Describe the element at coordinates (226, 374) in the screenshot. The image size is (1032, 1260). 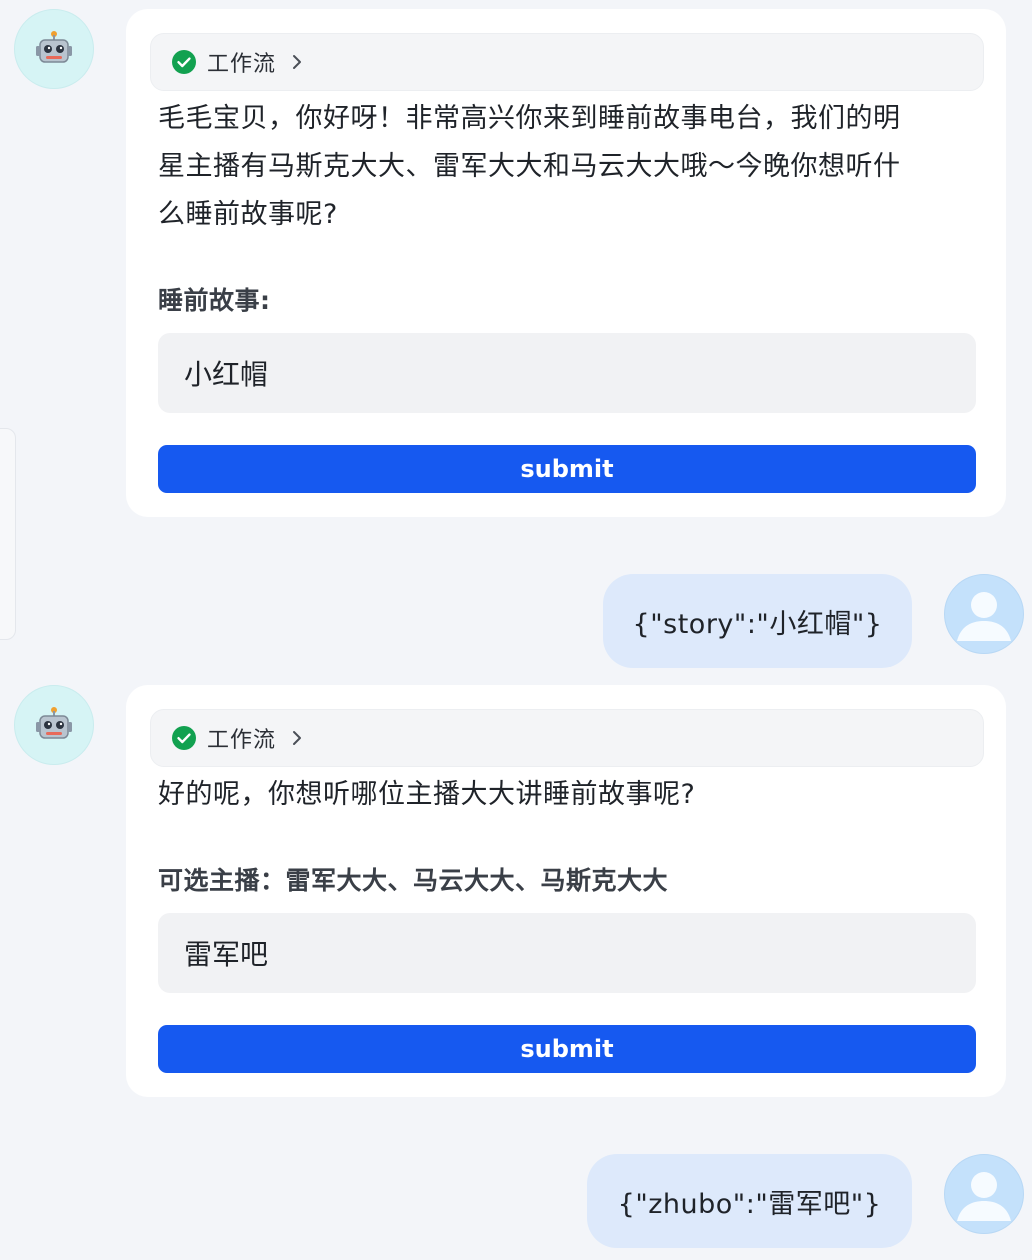
I see `story-input-value: 小红帽` at that location.